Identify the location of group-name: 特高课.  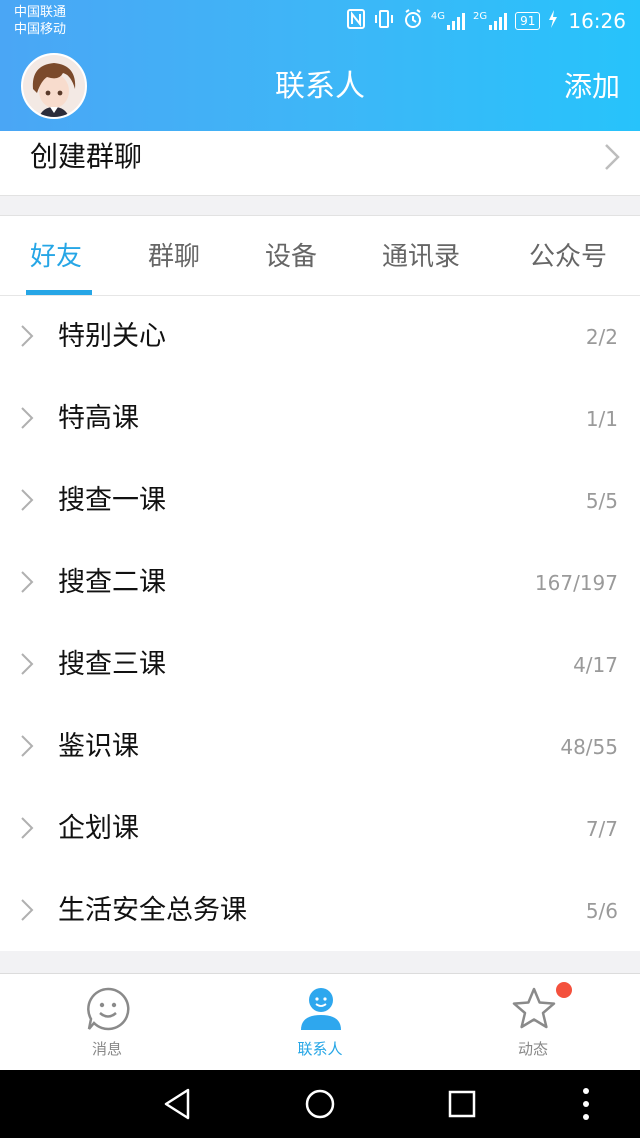
(98, 418).